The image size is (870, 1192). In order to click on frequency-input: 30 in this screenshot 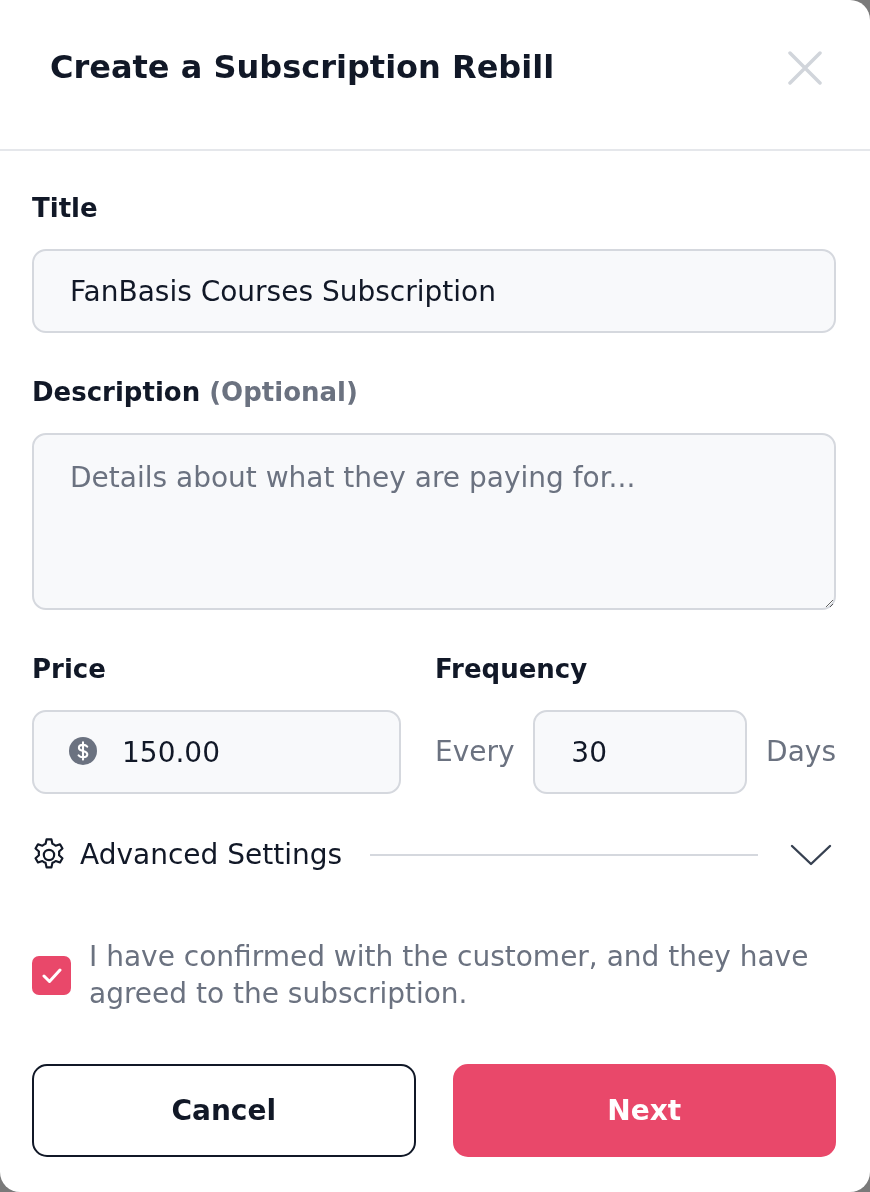, I will do `click(640, 752)`.